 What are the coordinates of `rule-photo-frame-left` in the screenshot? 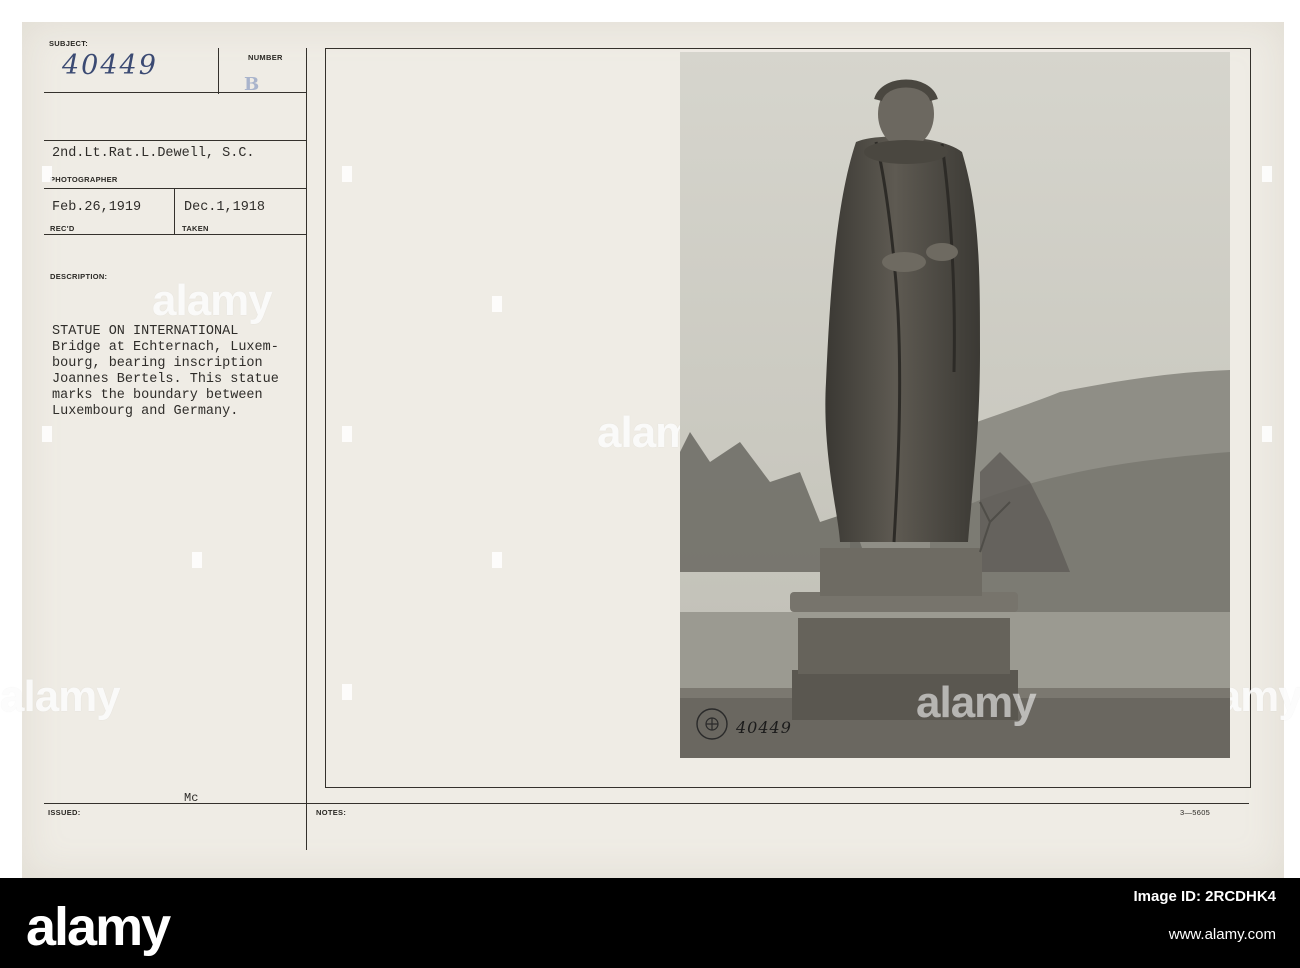 It's located at (325, 418).